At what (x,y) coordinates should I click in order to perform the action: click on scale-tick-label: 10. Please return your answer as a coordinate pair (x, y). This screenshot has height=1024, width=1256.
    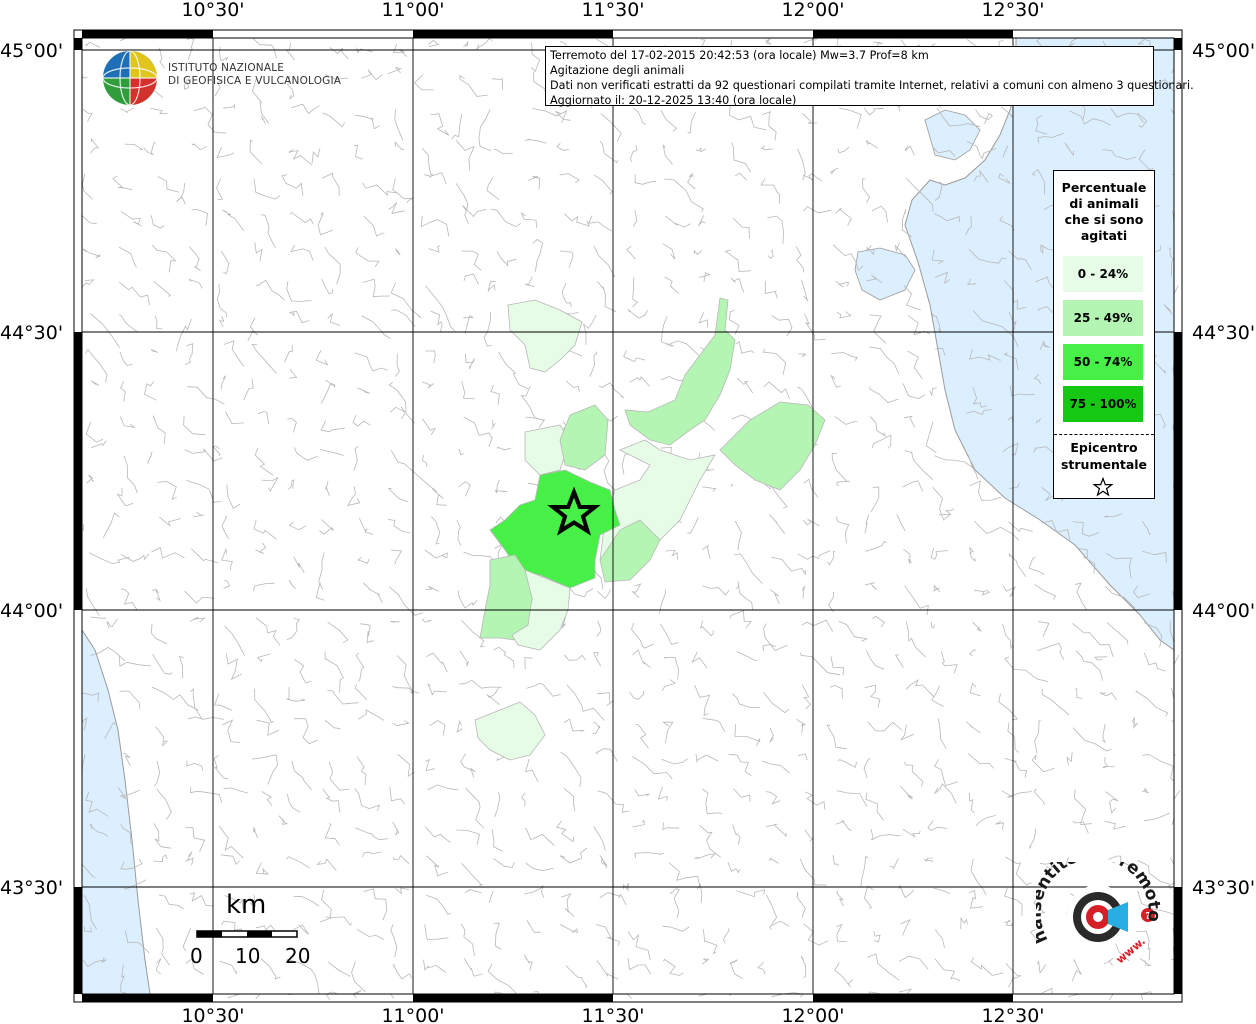
    Looking at the image, I should click on (248, 956).